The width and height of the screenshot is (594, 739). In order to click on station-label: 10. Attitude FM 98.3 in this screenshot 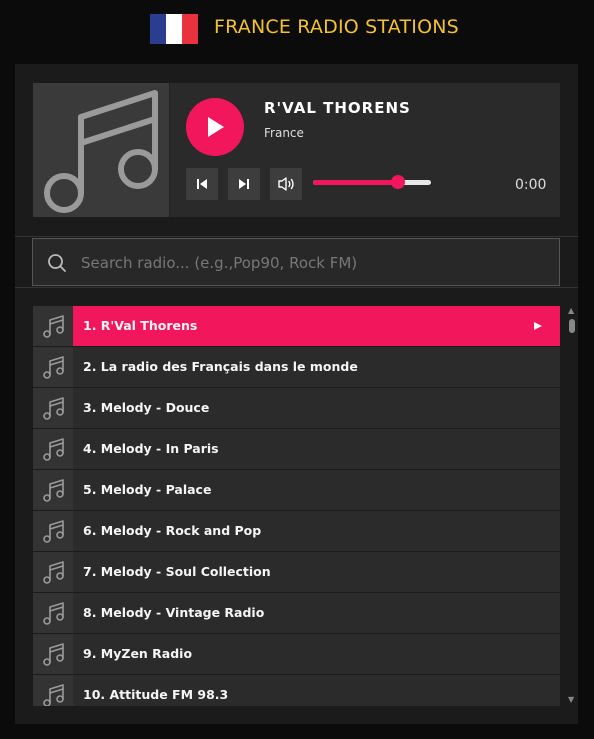, I will do `click(156, 694)`.